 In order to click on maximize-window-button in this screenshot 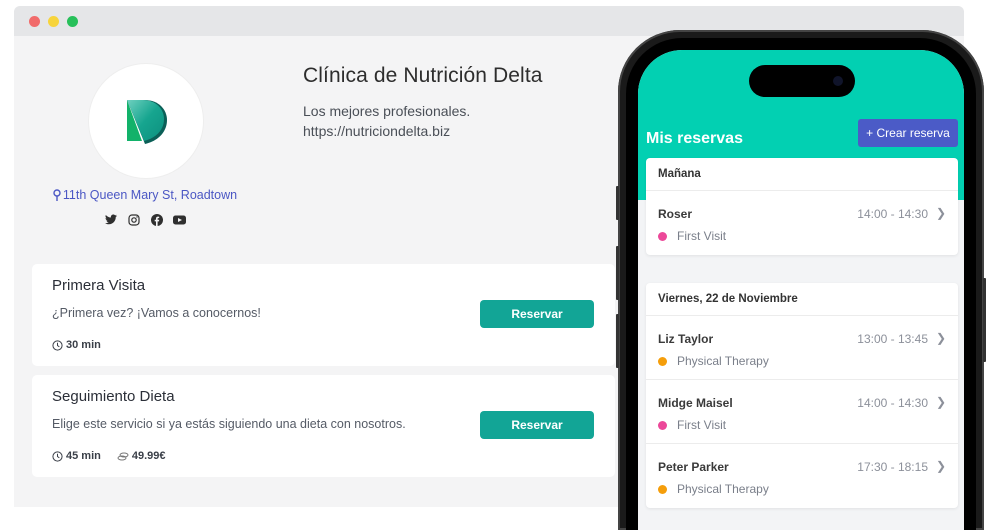, I will do `click(72, 21)`.